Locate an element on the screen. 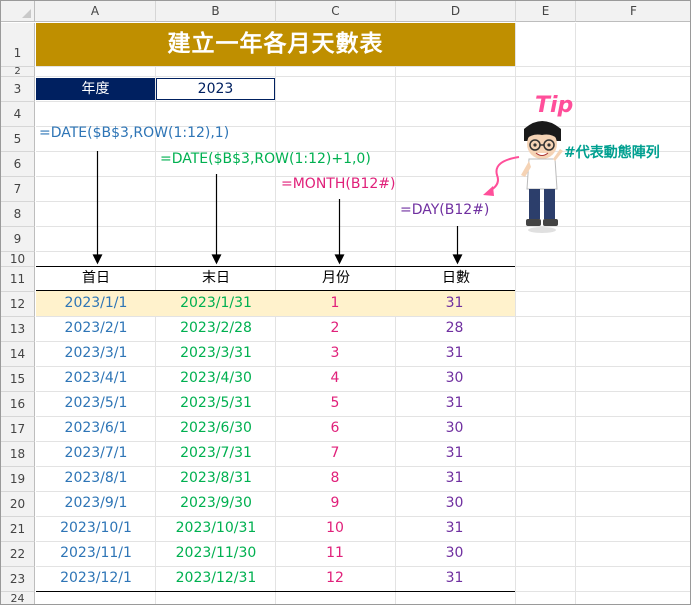 This screenshot has width=691, height=605. tip-note: #代表動態陣列 is located at coordinates (612, 153).